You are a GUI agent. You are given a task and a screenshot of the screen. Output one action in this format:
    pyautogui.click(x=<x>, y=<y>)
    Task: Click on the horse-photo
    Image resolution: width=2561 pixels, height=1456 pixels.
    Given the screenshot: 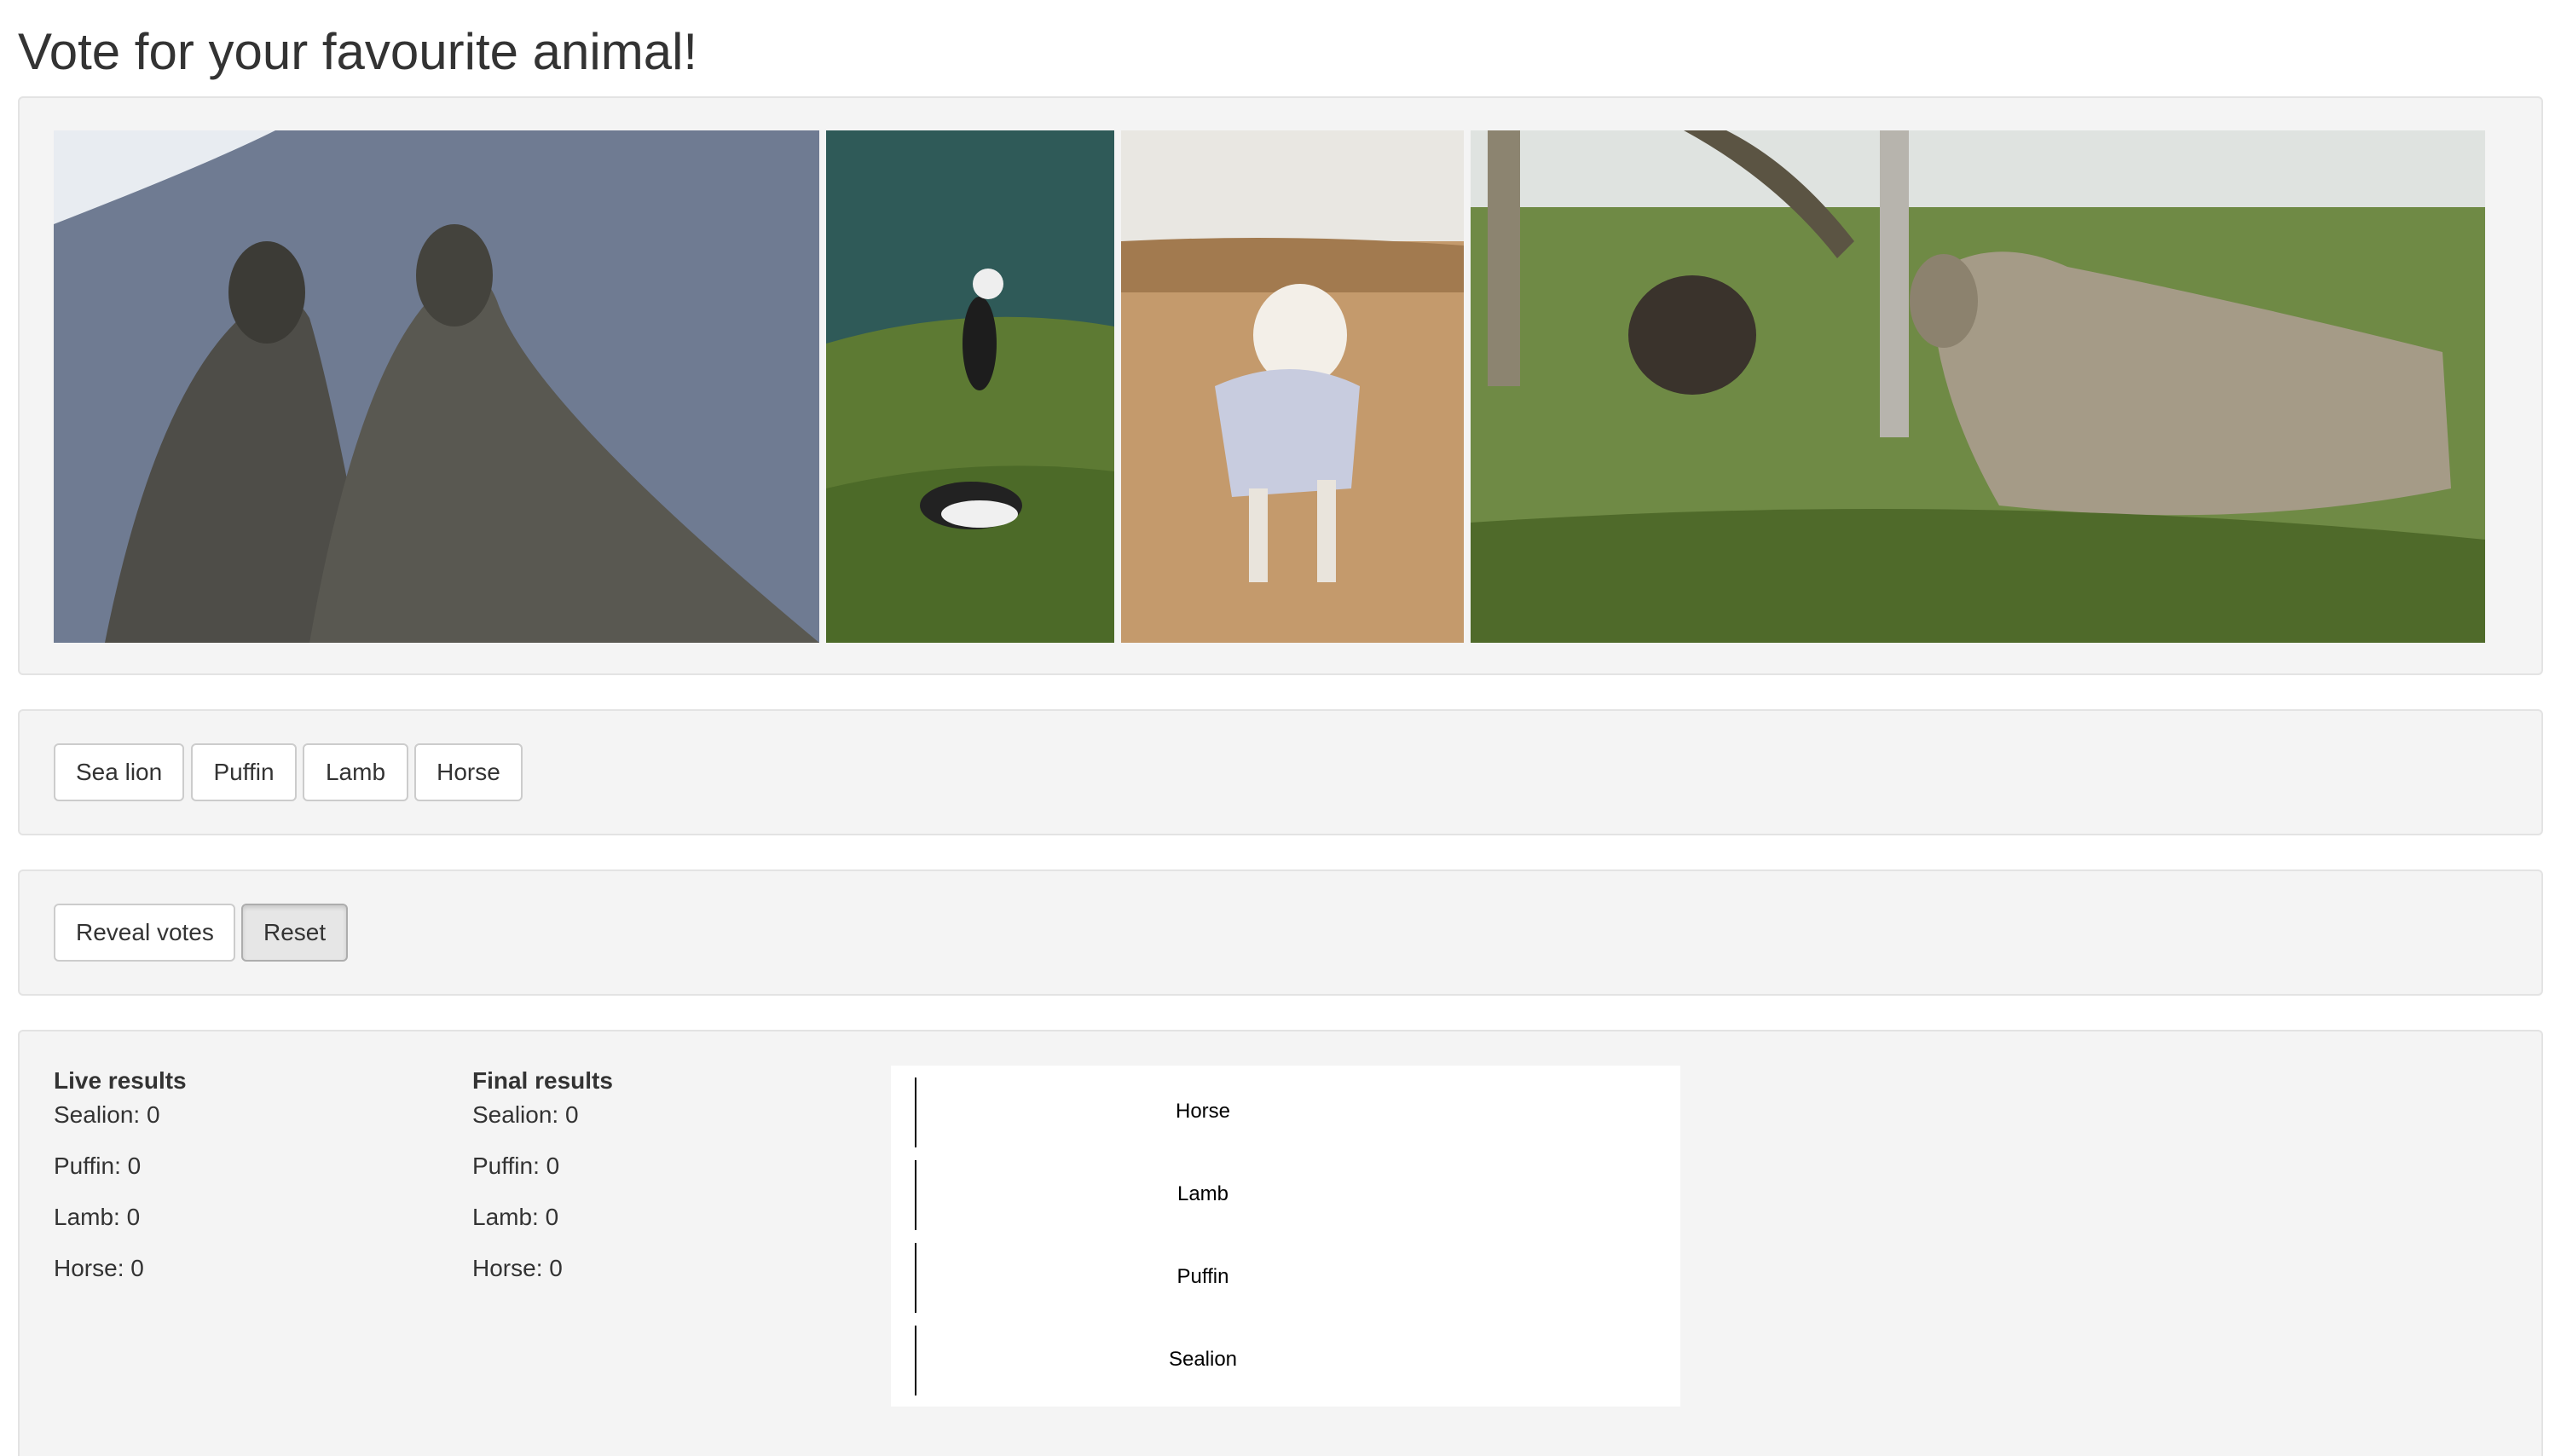 What is the action you would take?
    pyautogui.click(x=1978, y=386)
    